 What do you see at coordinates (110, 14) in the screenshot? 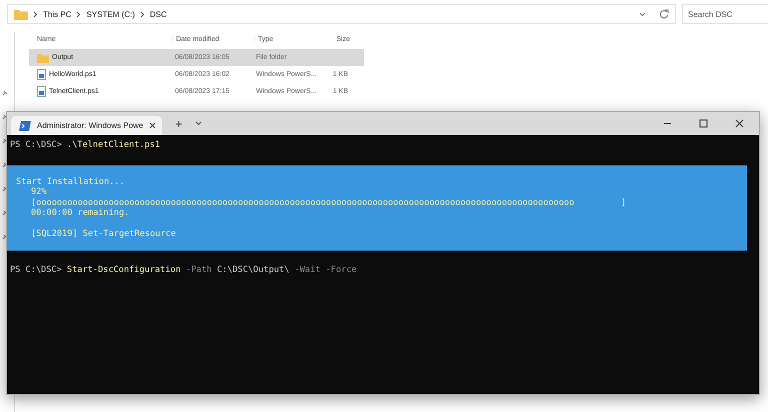
I see `breadcrumb: SYSTEM (C:)` at bounding box center [110, 14].